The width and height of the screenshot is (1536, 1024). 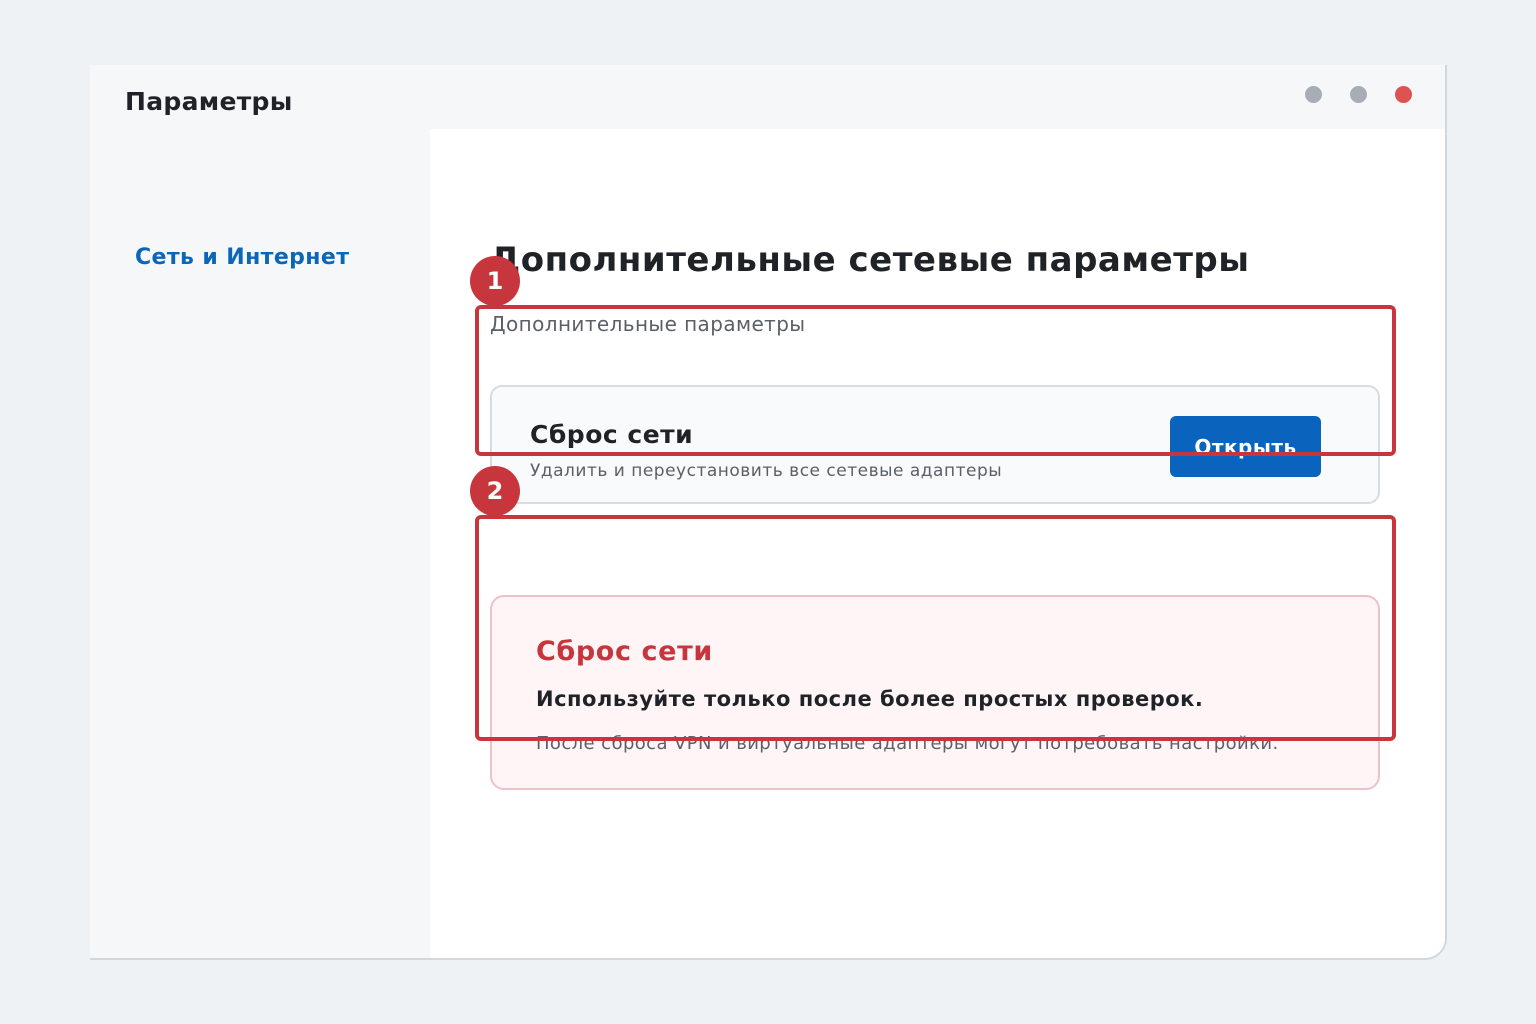 I want to click on sidebar-item-network-internet: Сеть и Интернет, so click(x=242, y=257).